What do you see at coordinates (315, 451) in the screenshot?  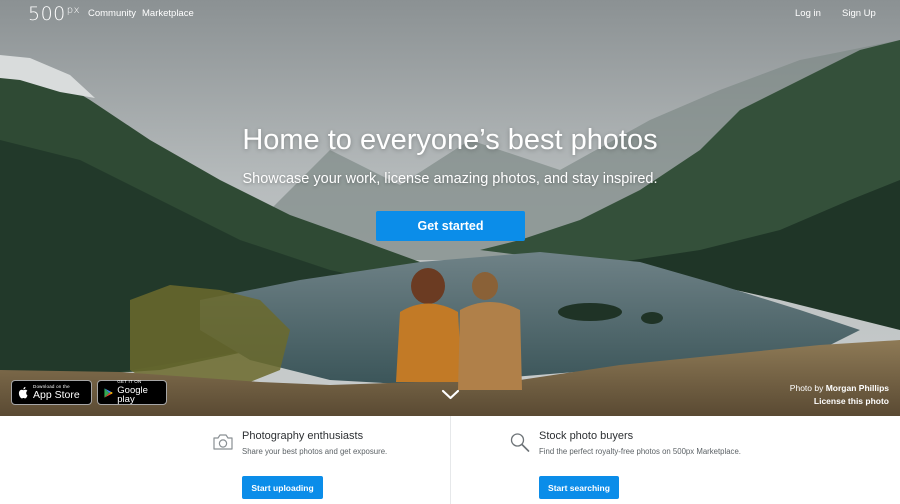 I see `feature-description: Share your best photos and get exposure.` at bounding box center [315, 451].